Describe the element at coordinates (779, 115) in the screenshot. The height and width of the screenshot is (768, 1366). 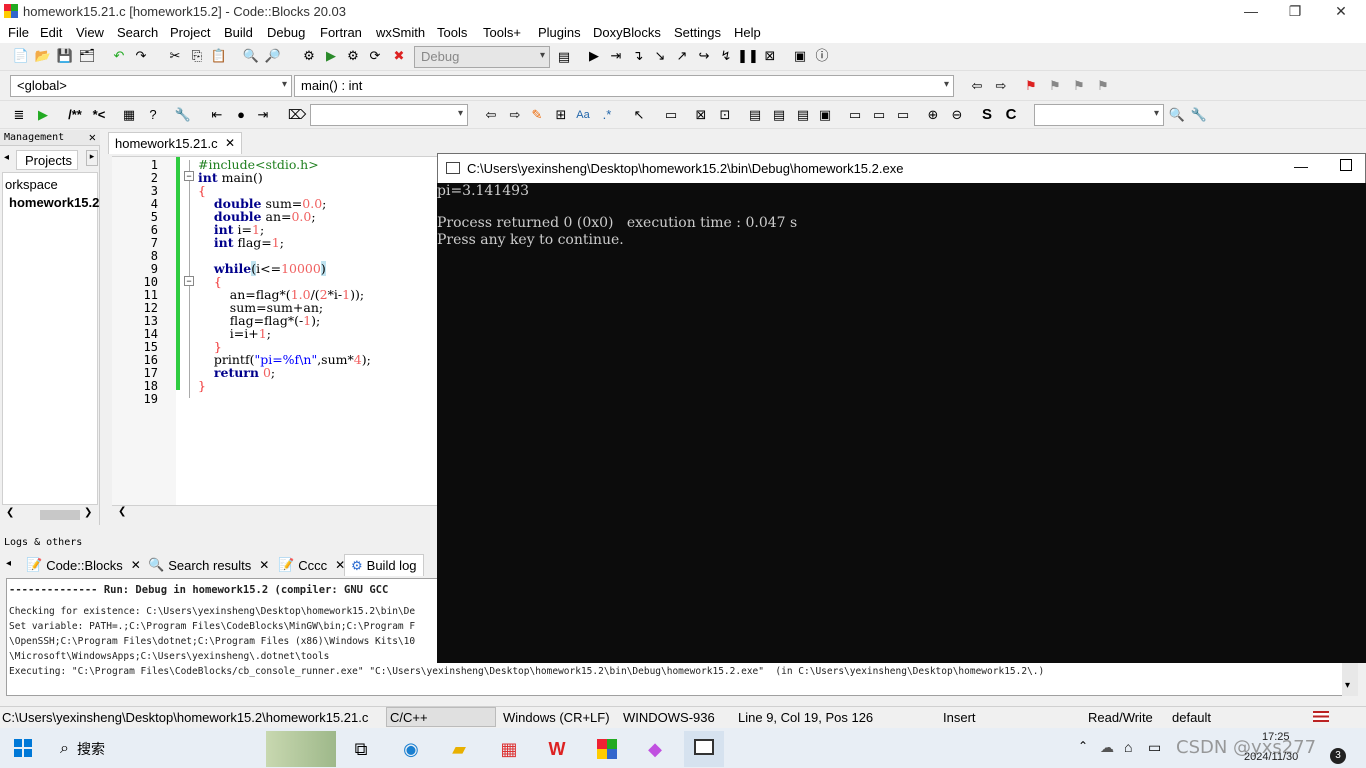
I see `block-2-icon: ▤` at that location.